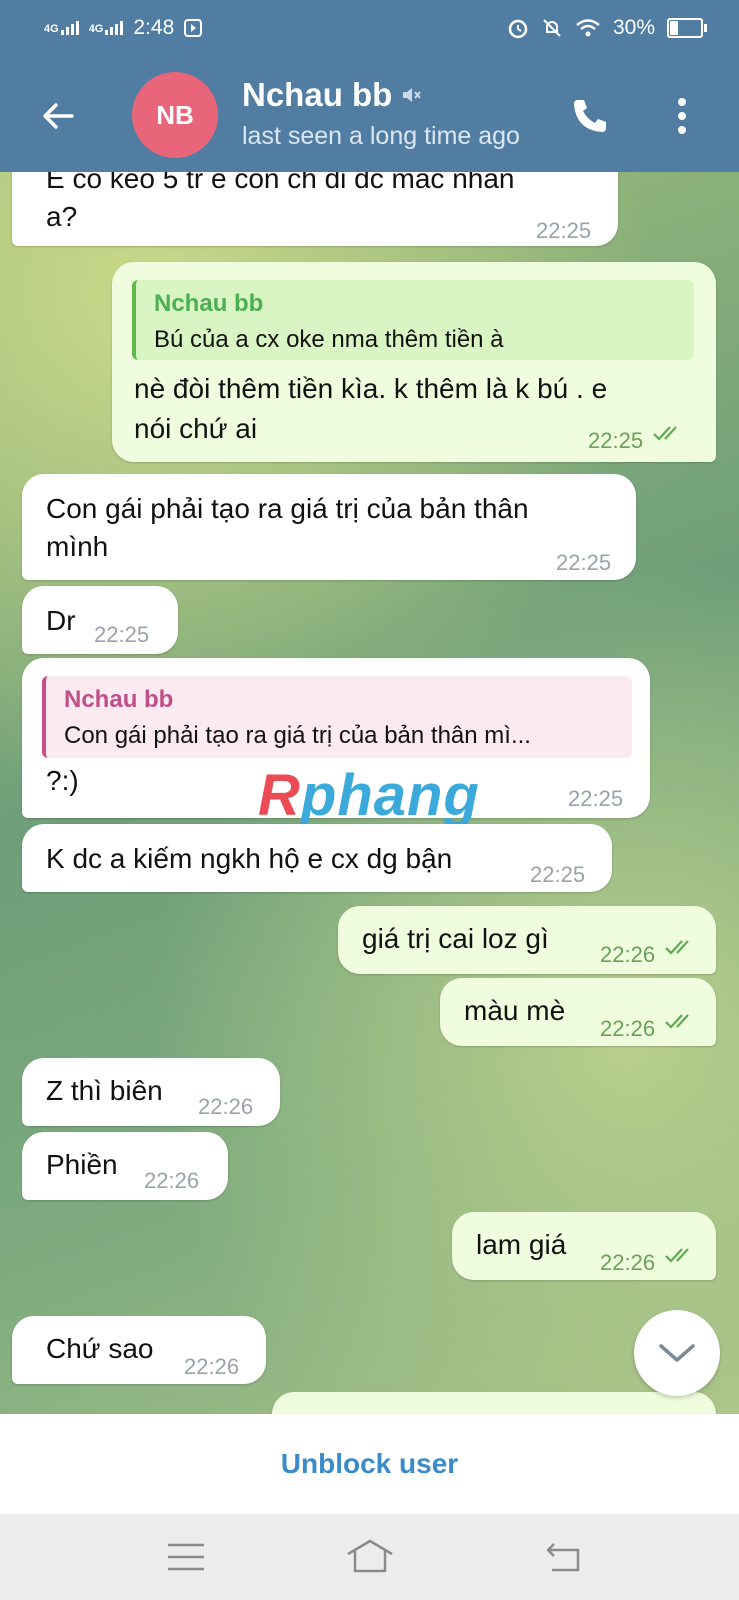  I want to click on message-text: Con gái phải tạo ra giá trị của bản thân, so click(287, 508).